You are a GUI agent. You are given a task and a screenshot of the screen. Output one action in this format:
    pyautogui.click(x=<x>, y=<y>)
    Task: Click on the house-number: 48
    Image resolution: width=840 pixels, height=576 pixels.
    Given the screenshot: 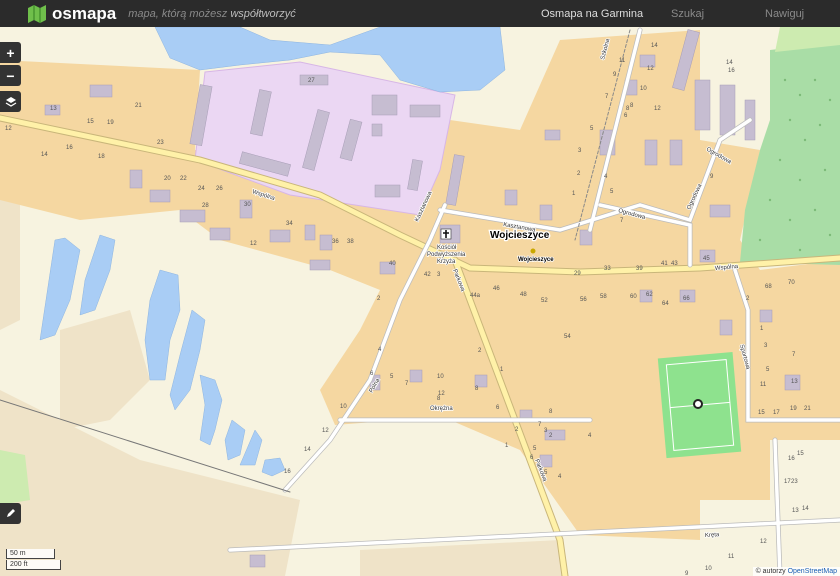 What is the action you would take?
    pyautogui.click(x=523, y=295)
    